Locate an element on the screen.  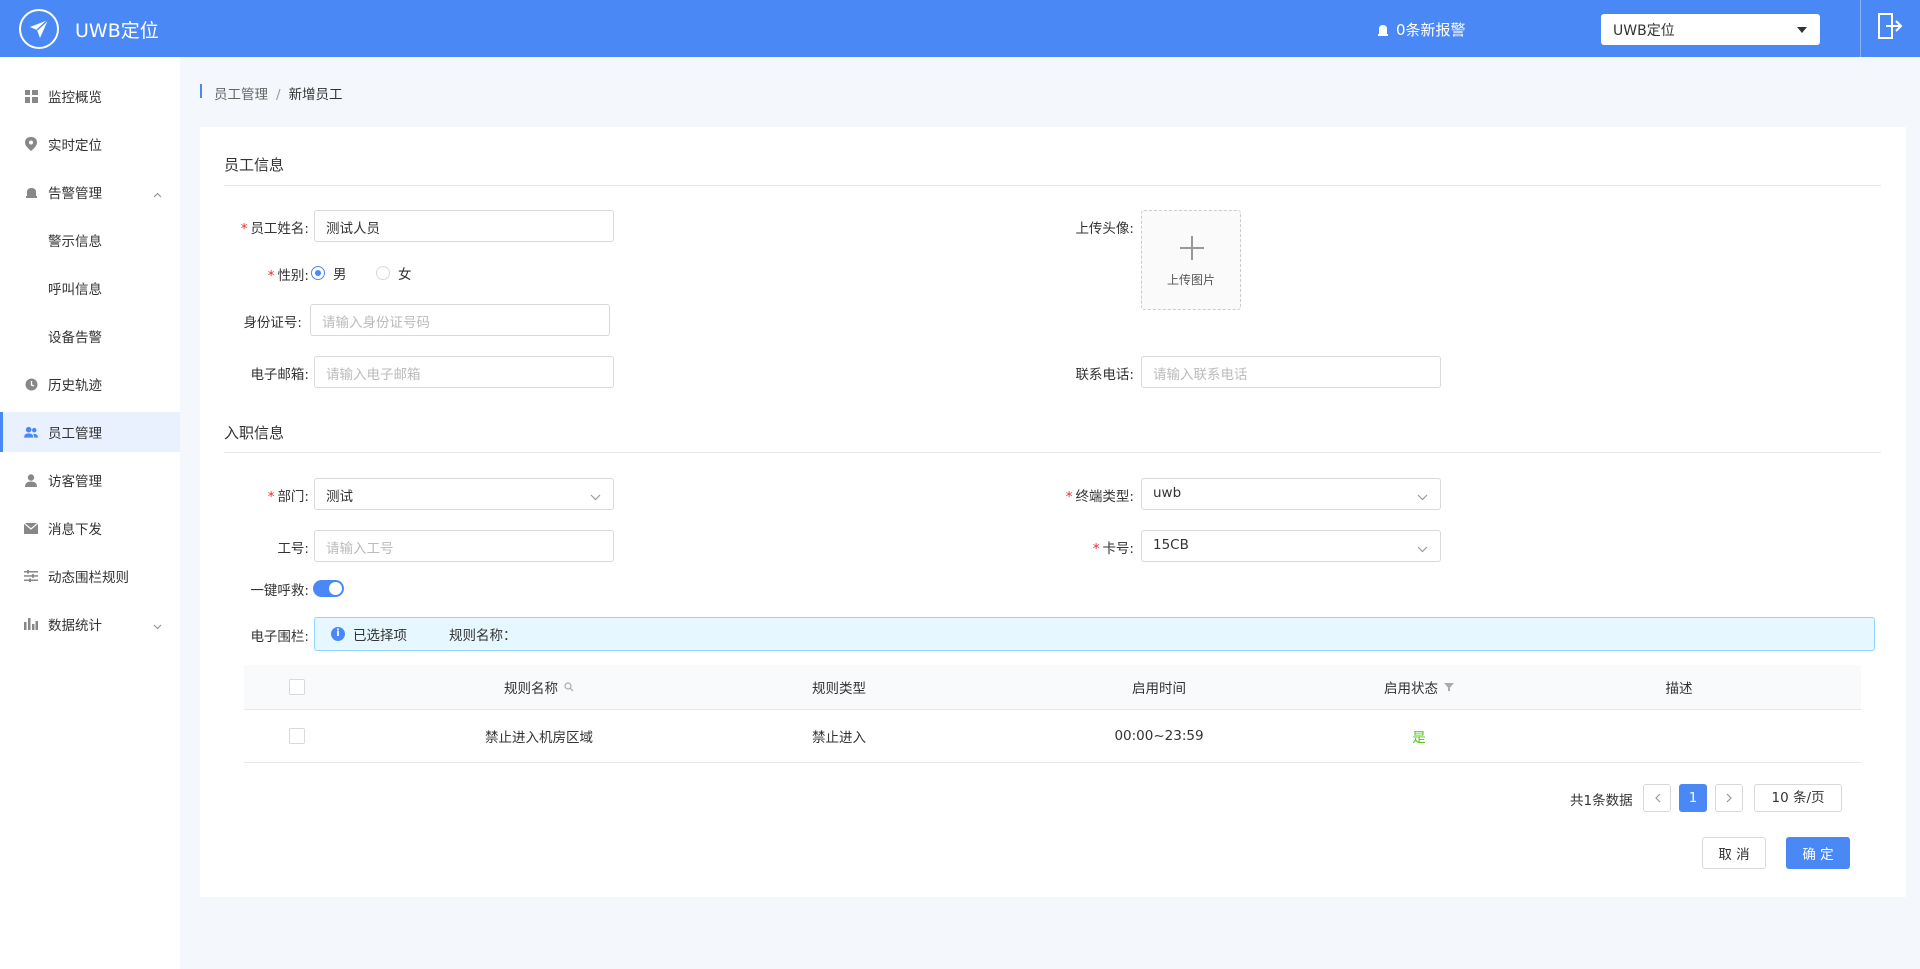
id-label: 身份证号: is located at coordinates (272, 323).